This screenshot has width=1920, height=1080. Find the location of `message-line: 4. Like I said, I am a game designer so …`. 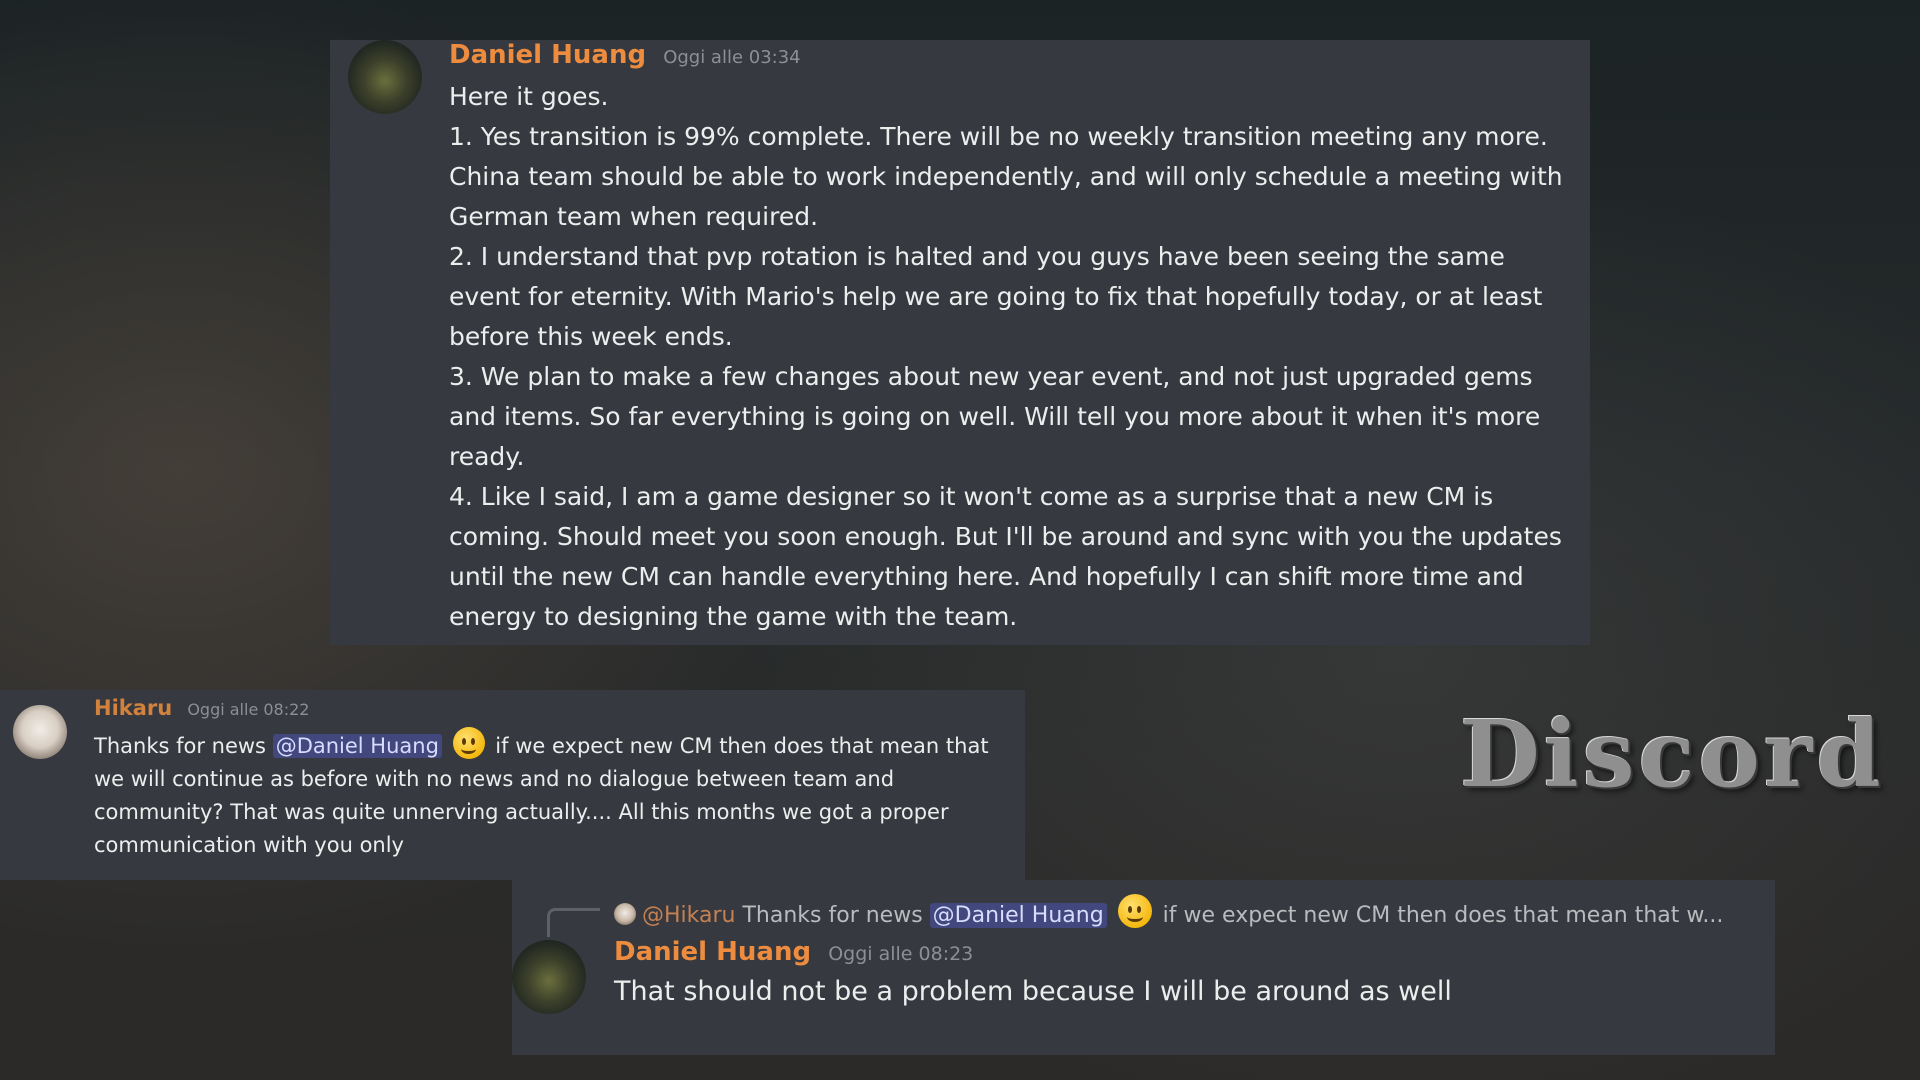

message-line: 4. Like I said, I am a game designer so … is located at coordinates (1005, 556).